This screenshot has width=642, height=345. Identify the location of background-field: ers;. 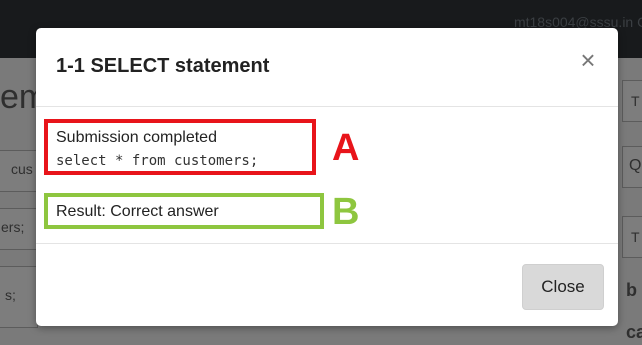
(19, 229).